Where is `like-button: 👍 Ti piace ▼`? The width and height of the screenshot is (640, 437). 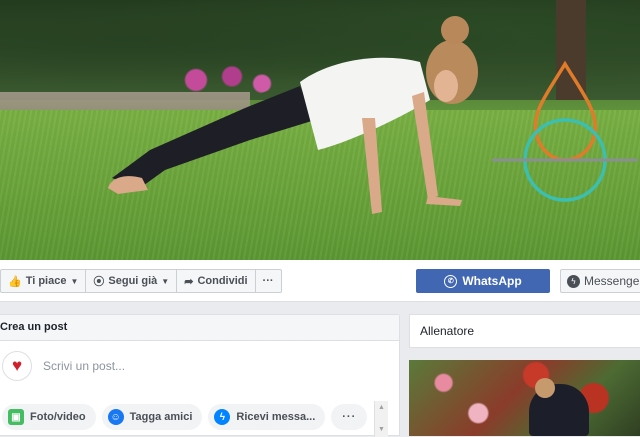
like-button: 👍 Ti piace ▼ is located at coordinates (44, 281).